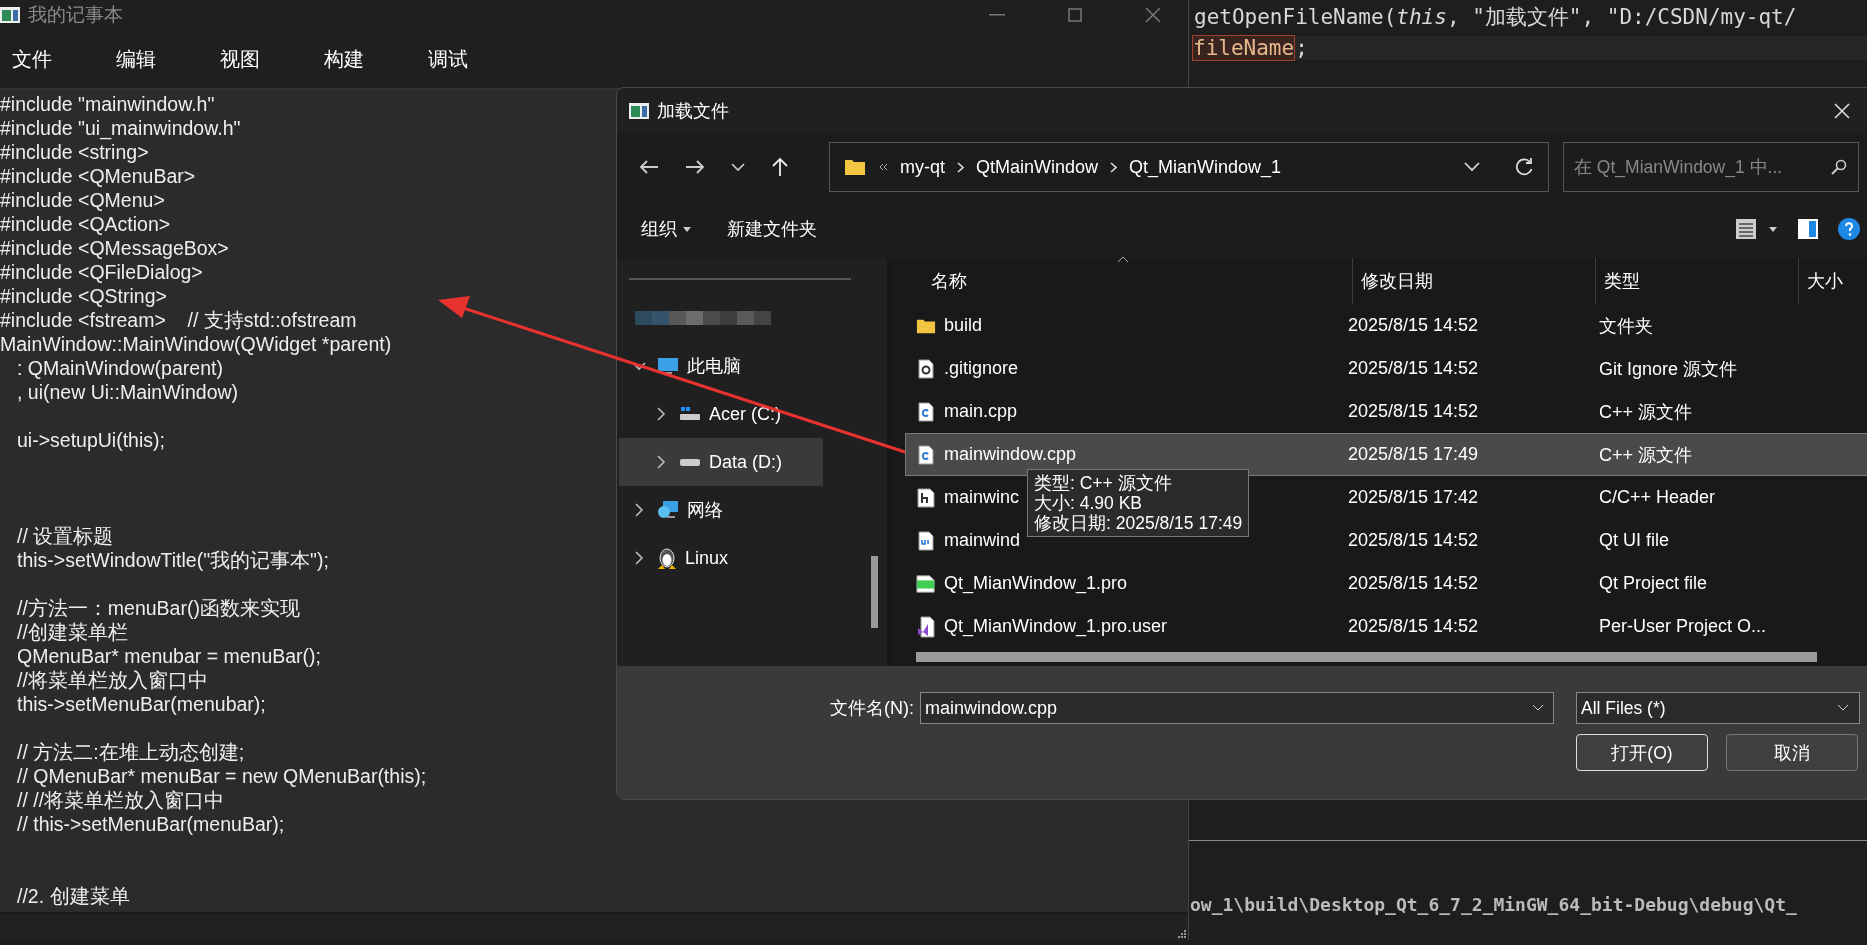 The image size is (1867, 945). Describe the element at coordinates (926, 497) in the screenshot. I see `header-file-icon` at that location.